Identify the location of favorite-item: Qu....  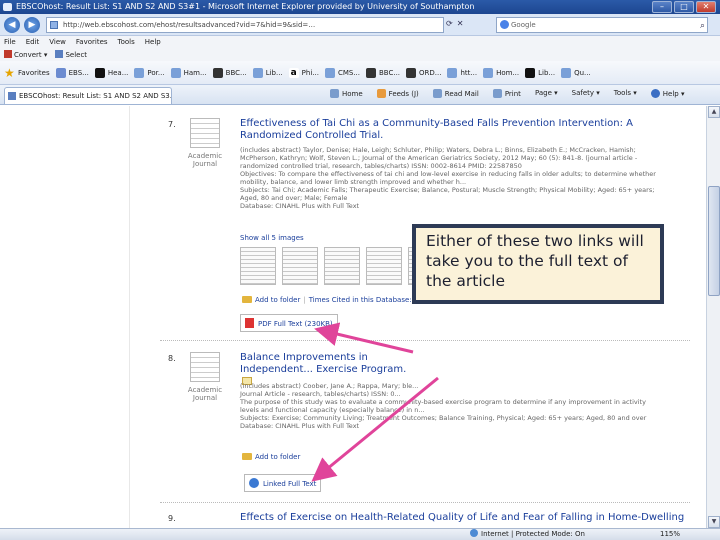
(576, 72).